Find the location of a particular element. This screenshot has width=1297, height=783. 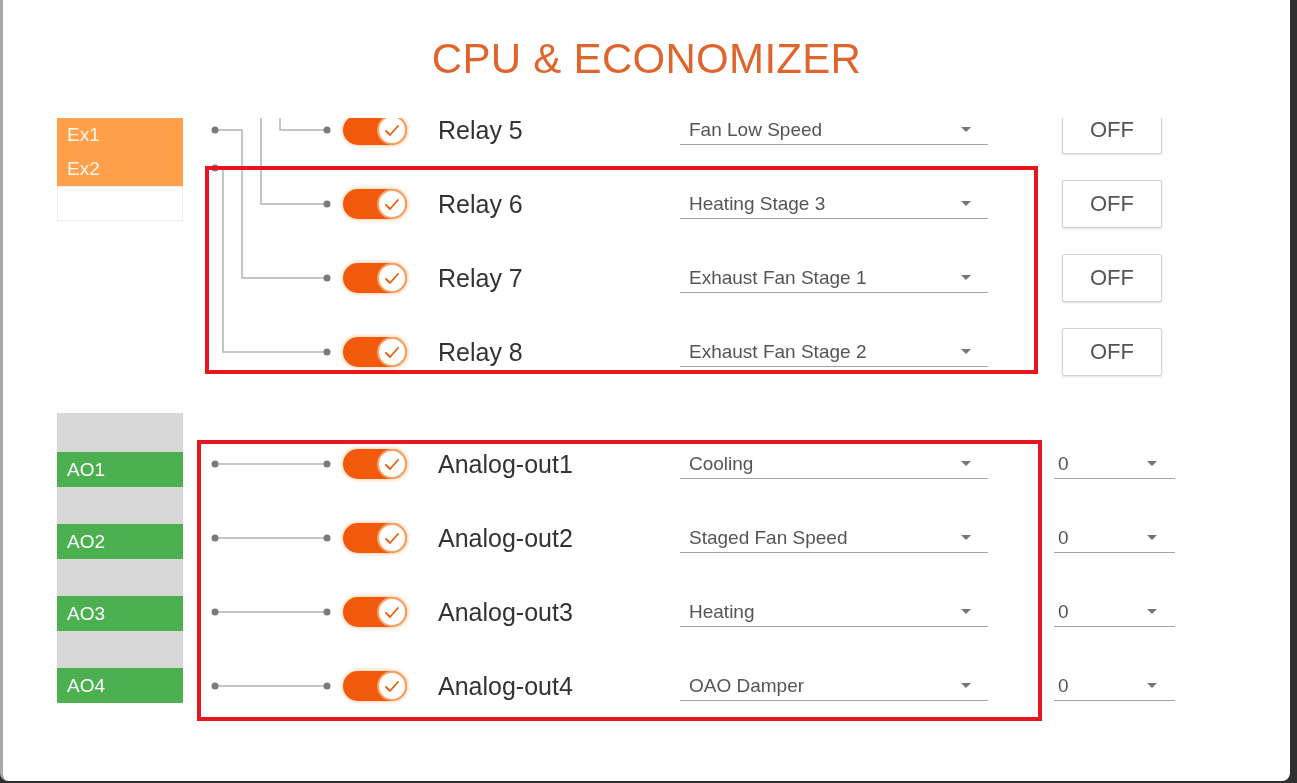

port-label: AO1 is located at coordinates (120, 469).